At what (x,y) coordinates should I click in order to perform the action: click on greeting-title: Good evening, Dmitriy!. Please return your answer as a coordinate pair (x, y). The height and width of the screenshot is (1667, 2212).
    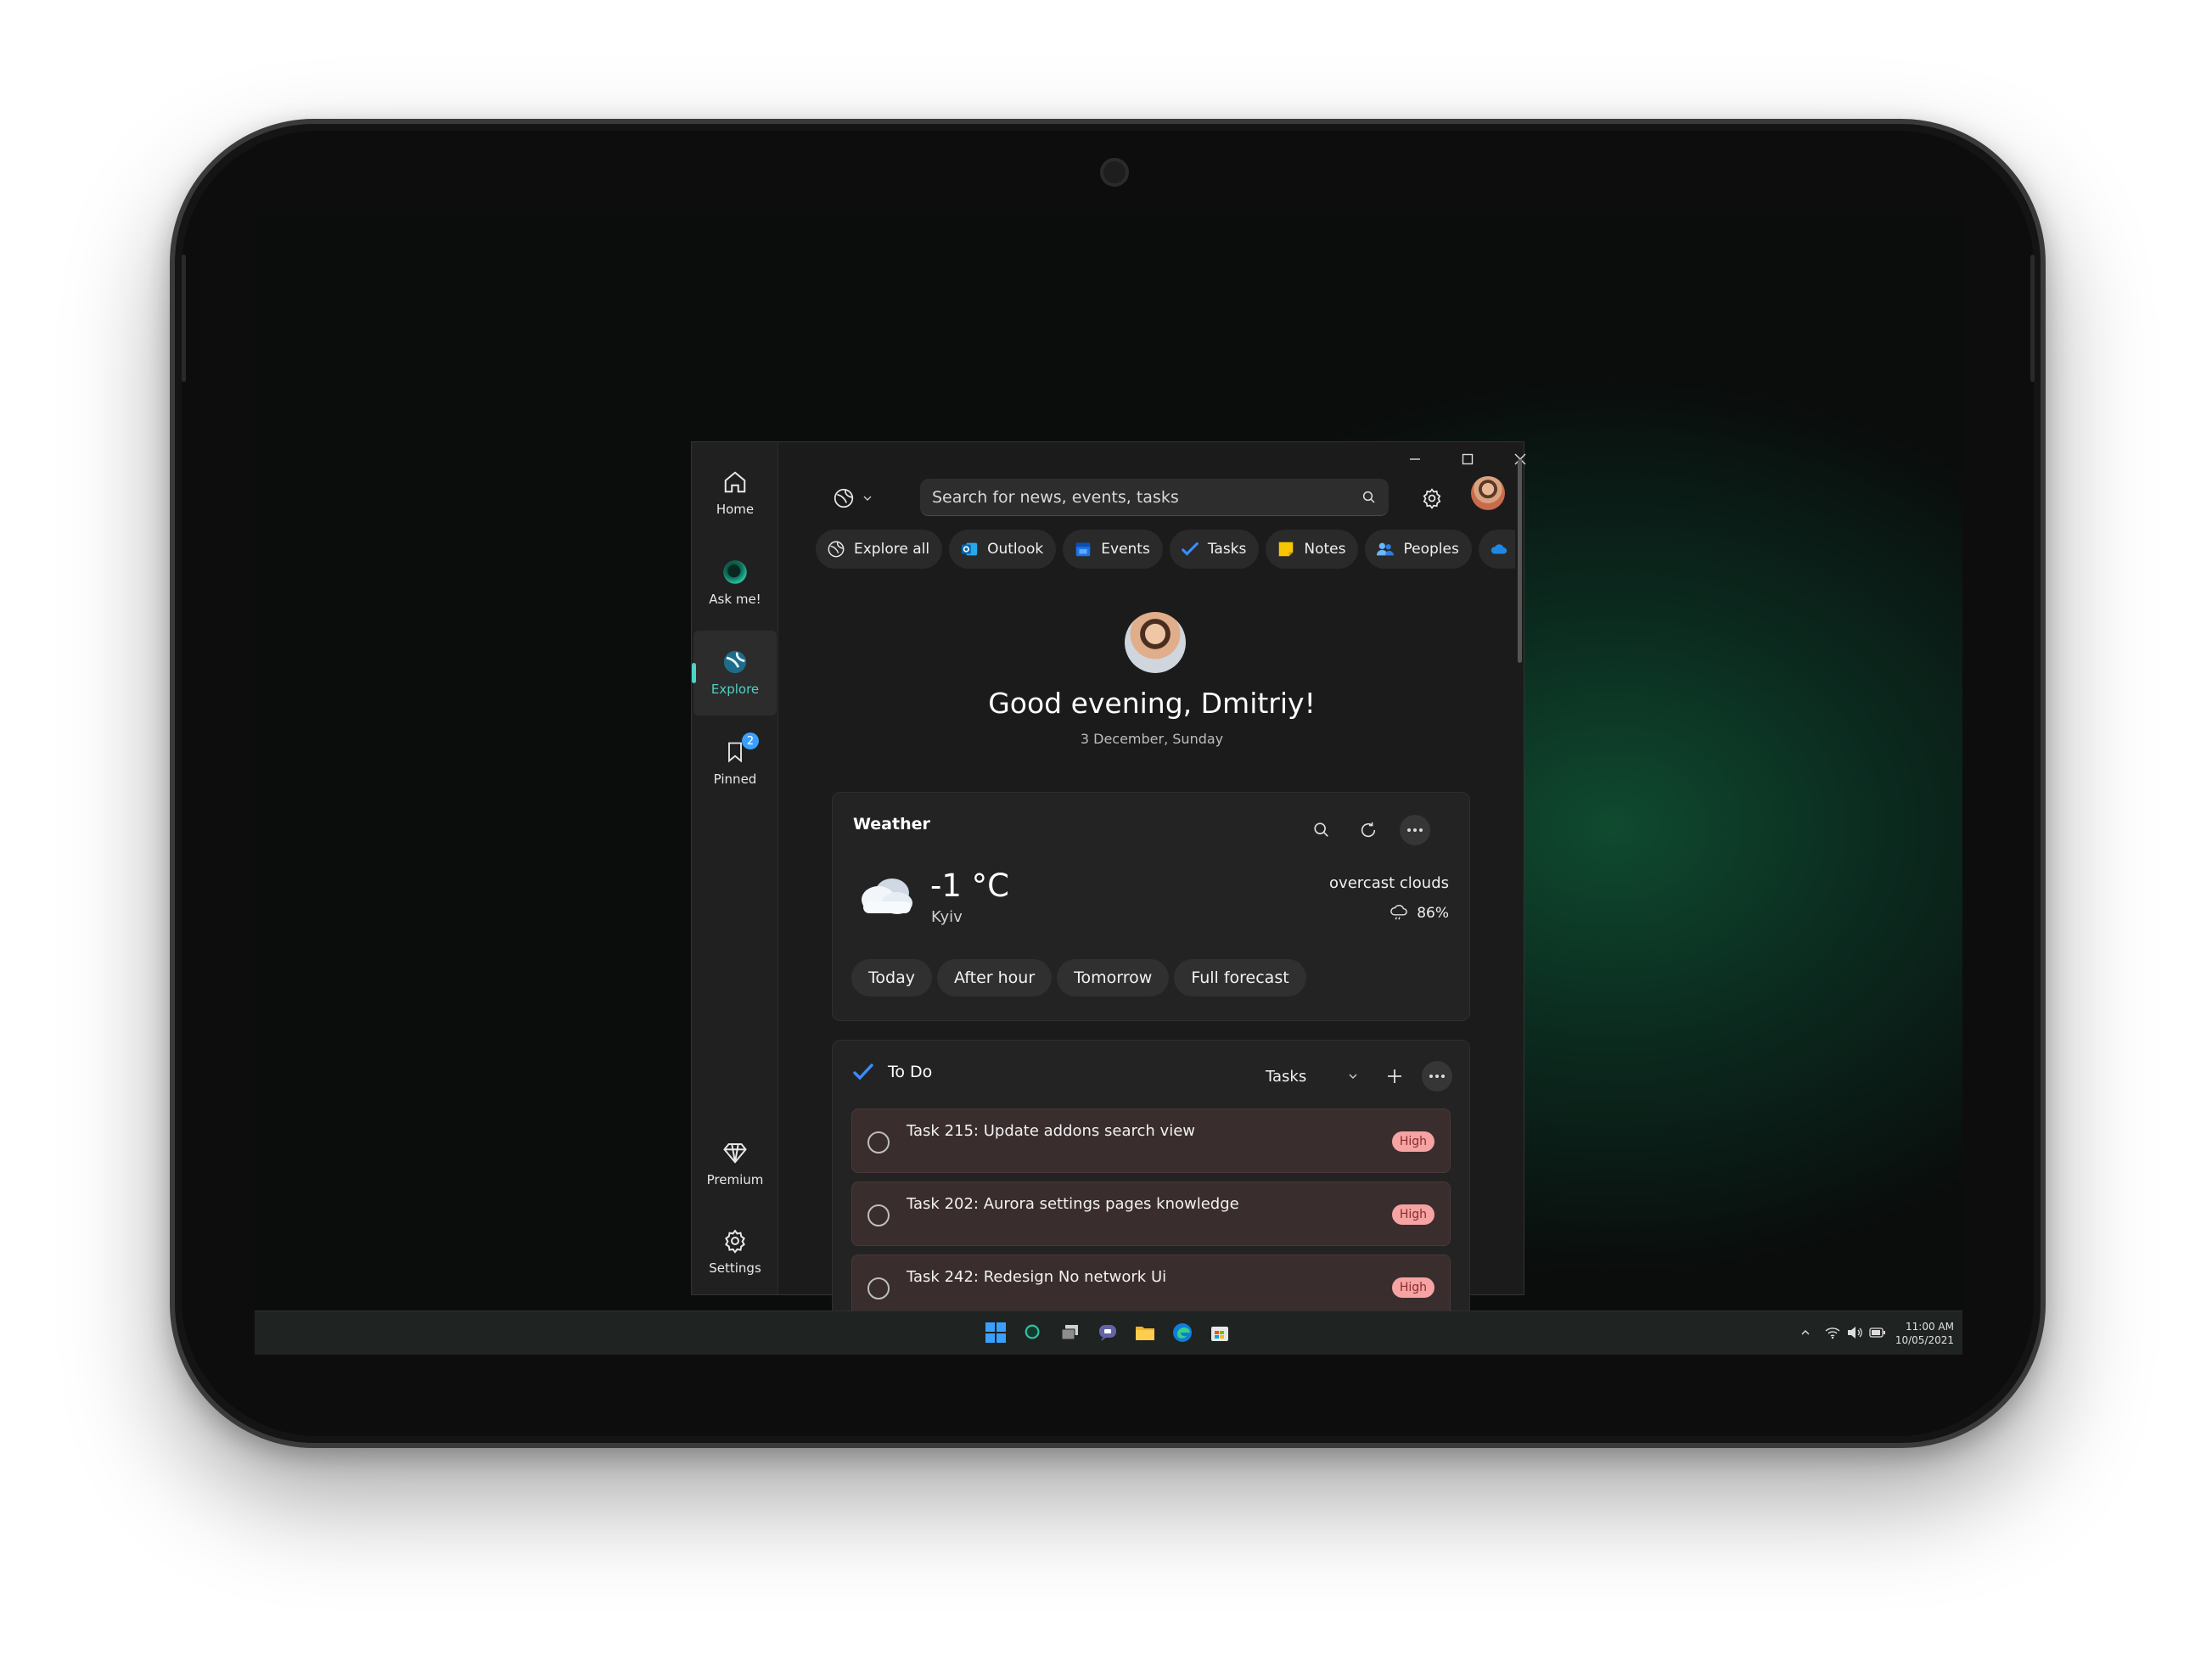
    Looking at the image, I should click on (1152, 703).